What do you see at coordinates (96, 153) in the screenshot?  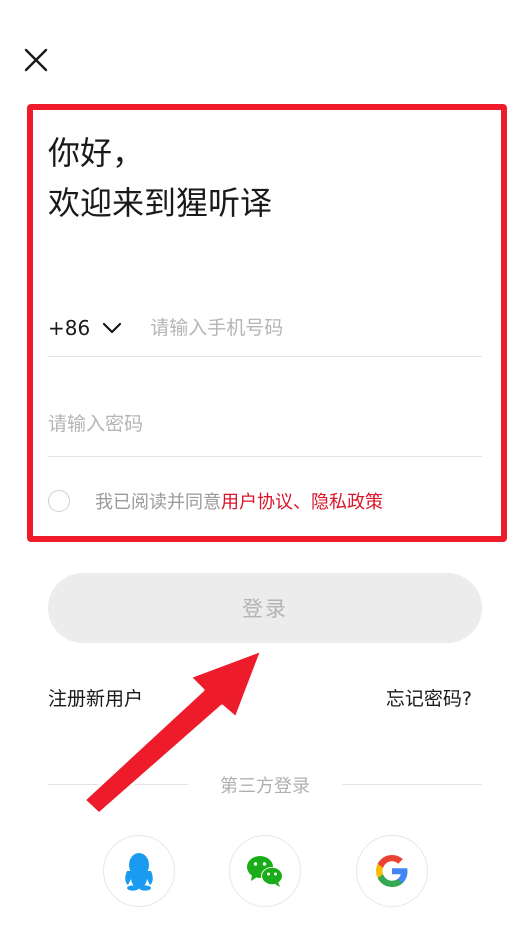 I see `greeting-line-1: 你好，` at bounding box center [96, 153].